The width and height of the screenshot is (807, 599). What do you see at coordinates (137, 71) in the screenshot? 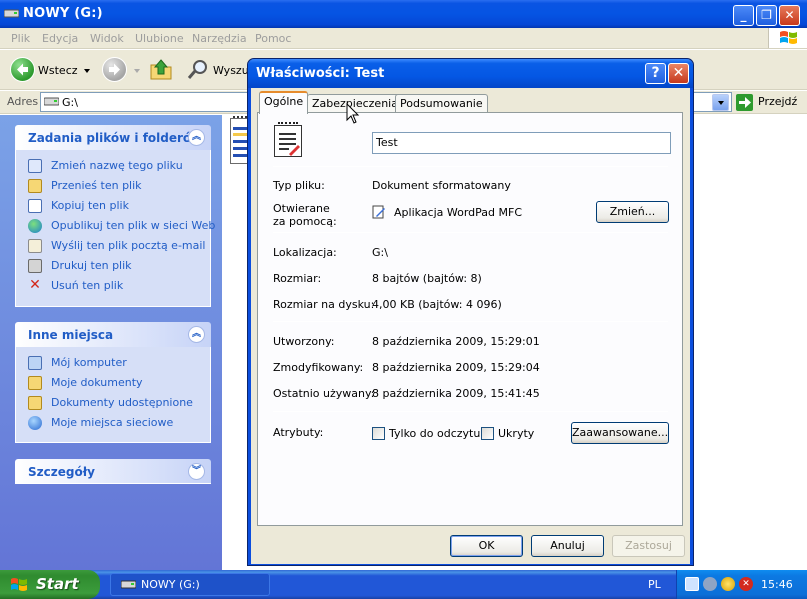
I see `forward-dropdown-icon` at bounding box center [137, 71].